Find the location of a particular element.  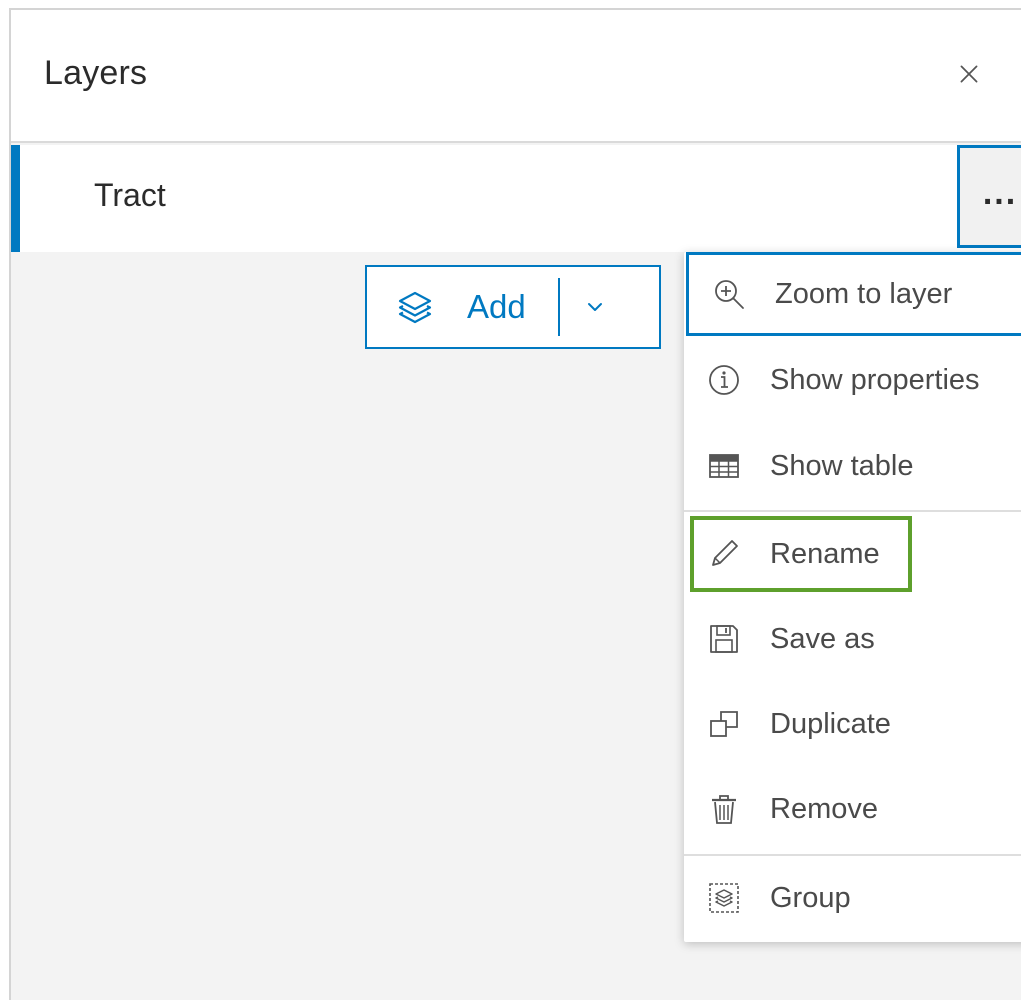

panel-header: Layers is located at coordinates (516, 76).